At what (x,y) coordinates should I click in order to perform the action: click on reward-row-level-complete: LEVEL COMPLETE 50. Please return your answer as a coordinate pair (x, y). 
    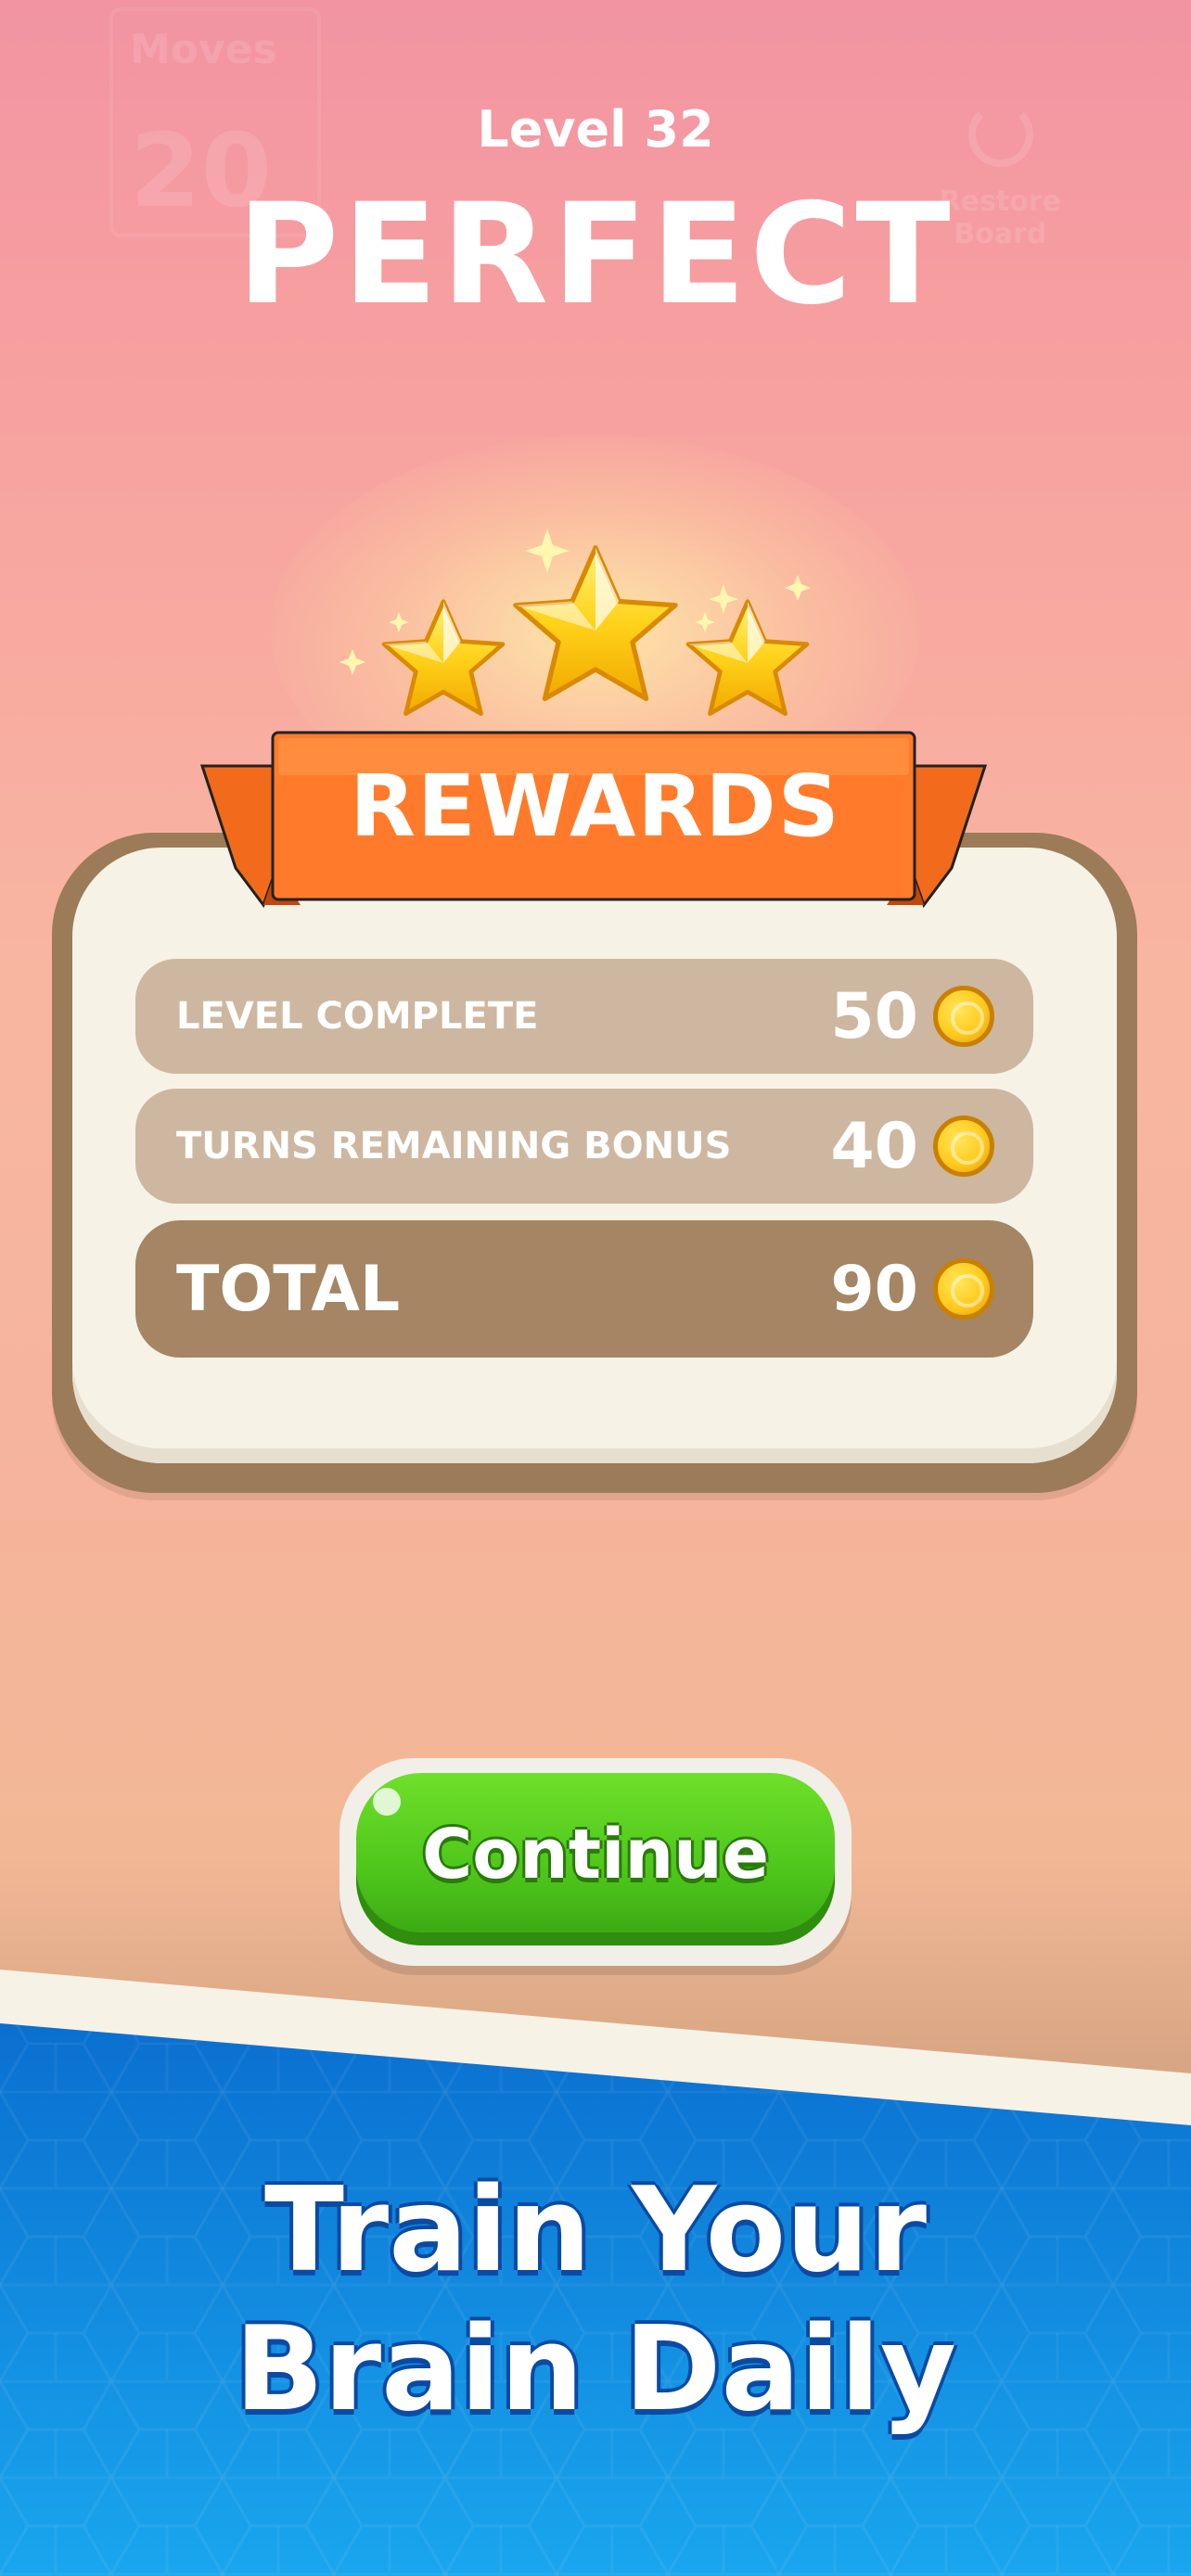
    Looking at the image, I should click on (584, 1017).